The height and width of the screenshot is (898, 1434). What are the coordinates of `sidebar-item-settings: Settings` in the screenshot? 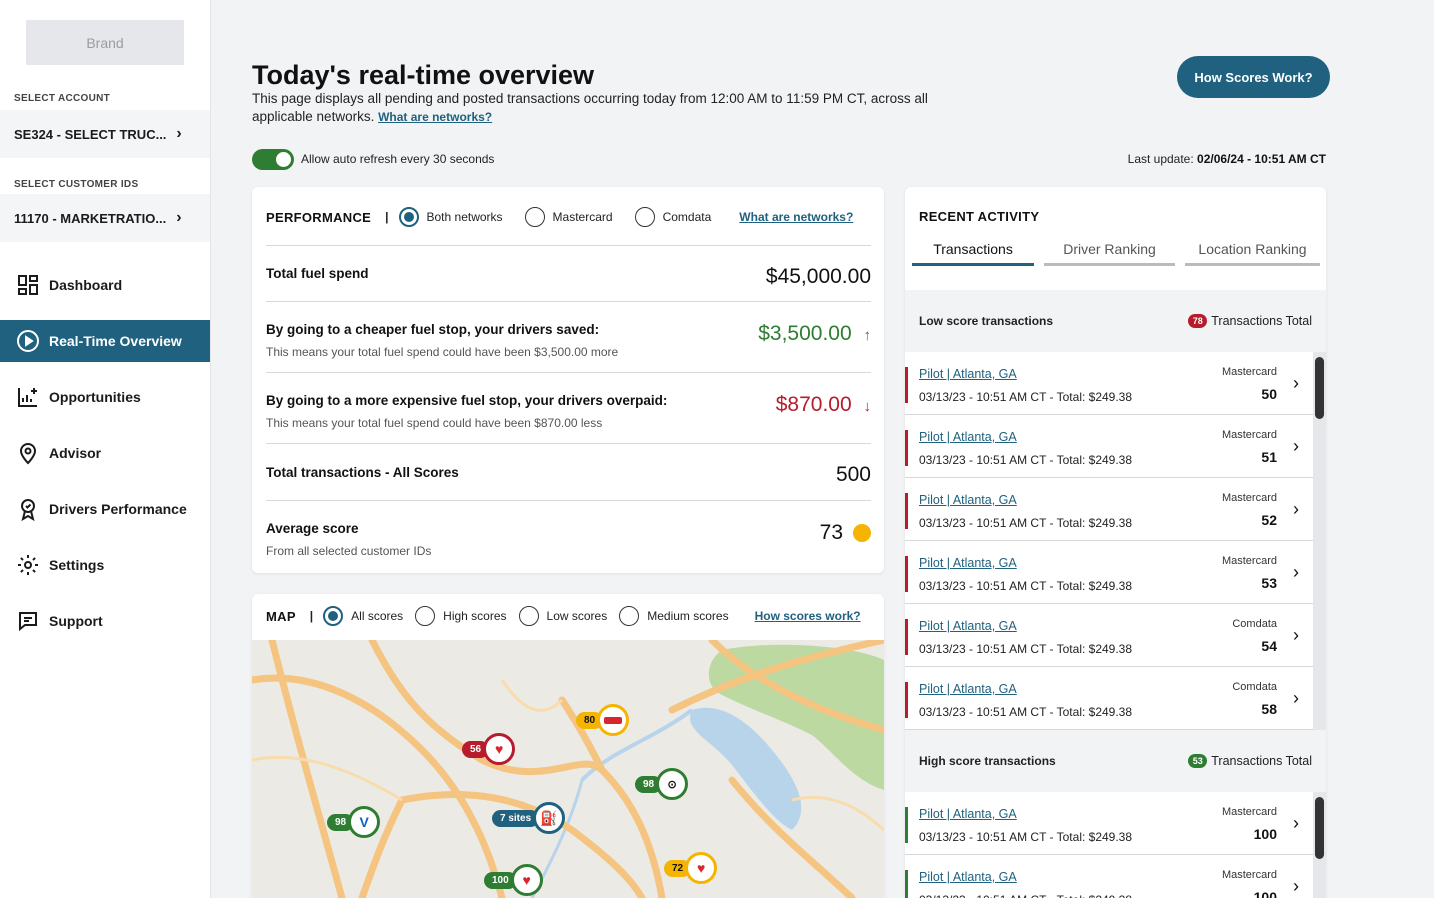 It's located at (105, 565).